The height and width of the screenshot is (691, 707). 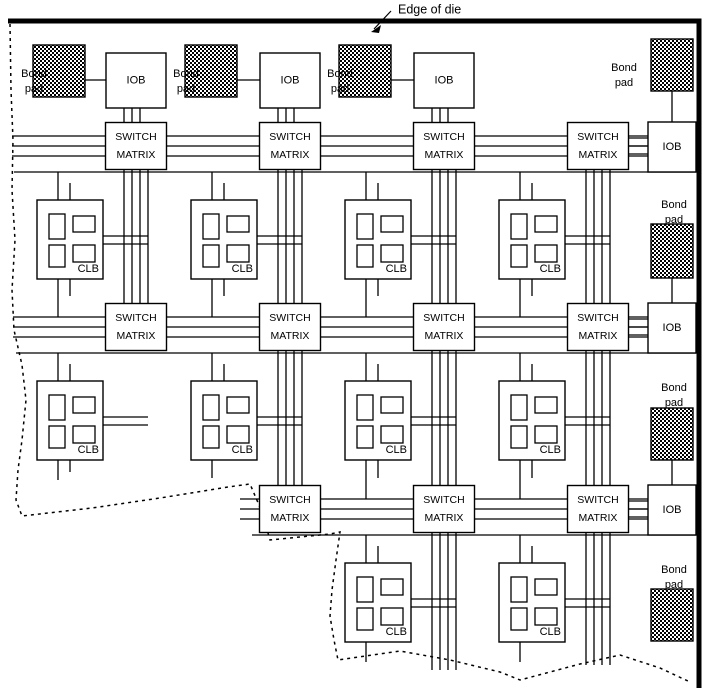 I want to click on pad-top-1: Bond pad, so click(x=53, y=71).